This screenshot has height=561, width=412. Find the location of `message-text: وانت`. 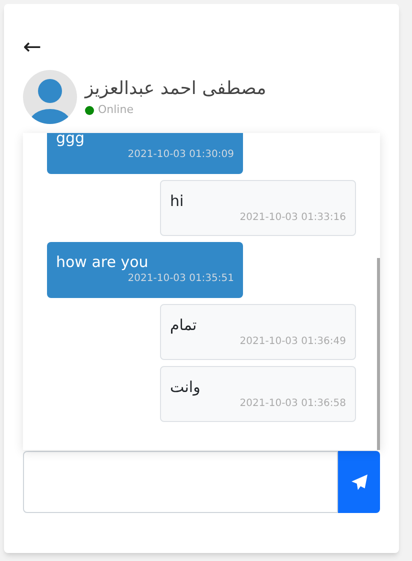

message-text: وانت is located at coordinates (186, 387).